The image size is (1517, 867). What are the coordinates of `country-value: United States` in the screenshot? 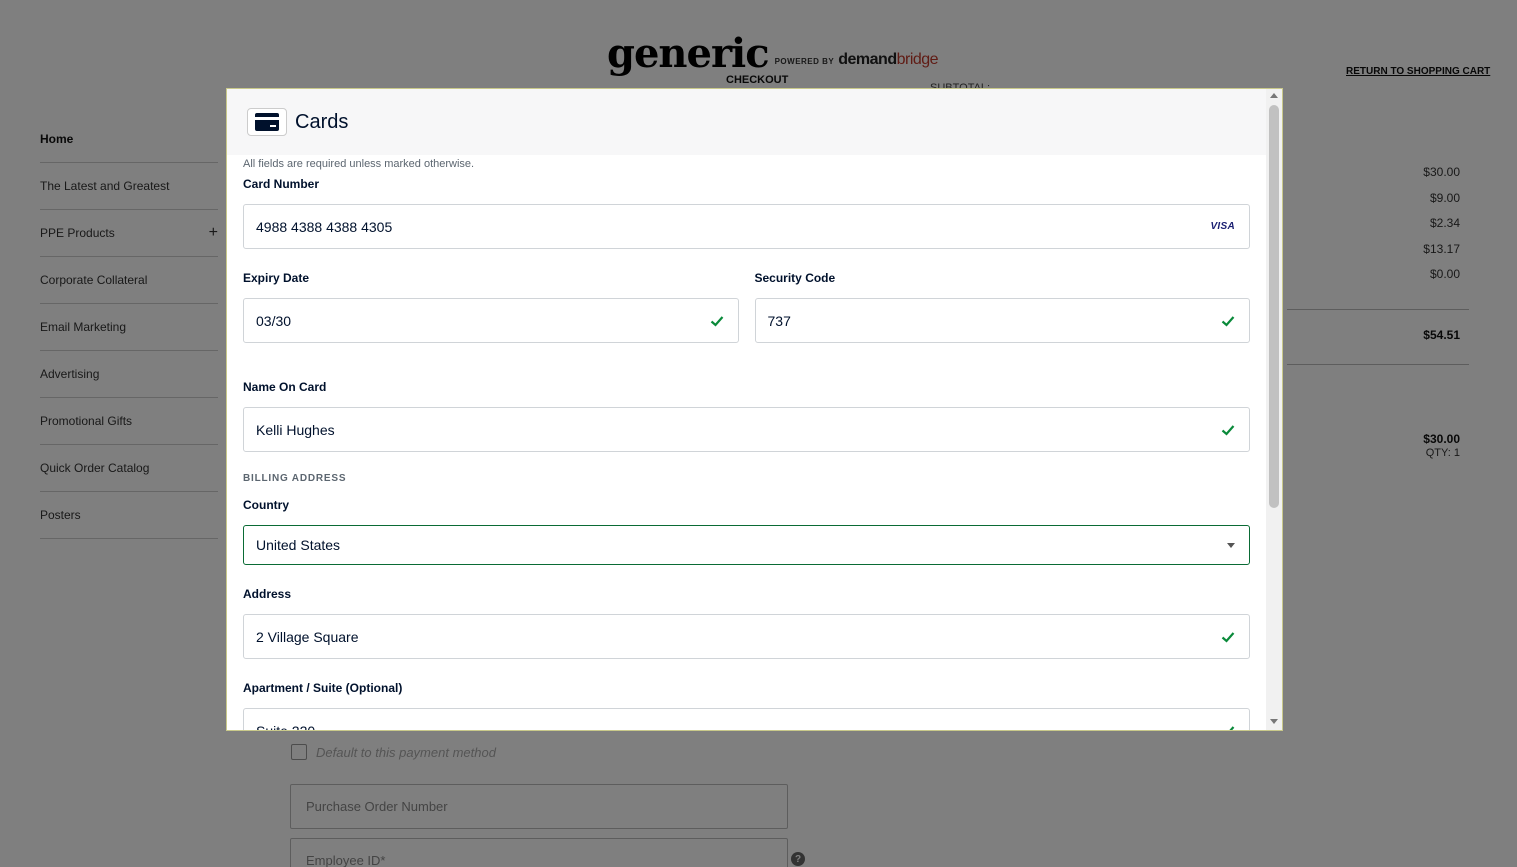 It's located at (298, 545).